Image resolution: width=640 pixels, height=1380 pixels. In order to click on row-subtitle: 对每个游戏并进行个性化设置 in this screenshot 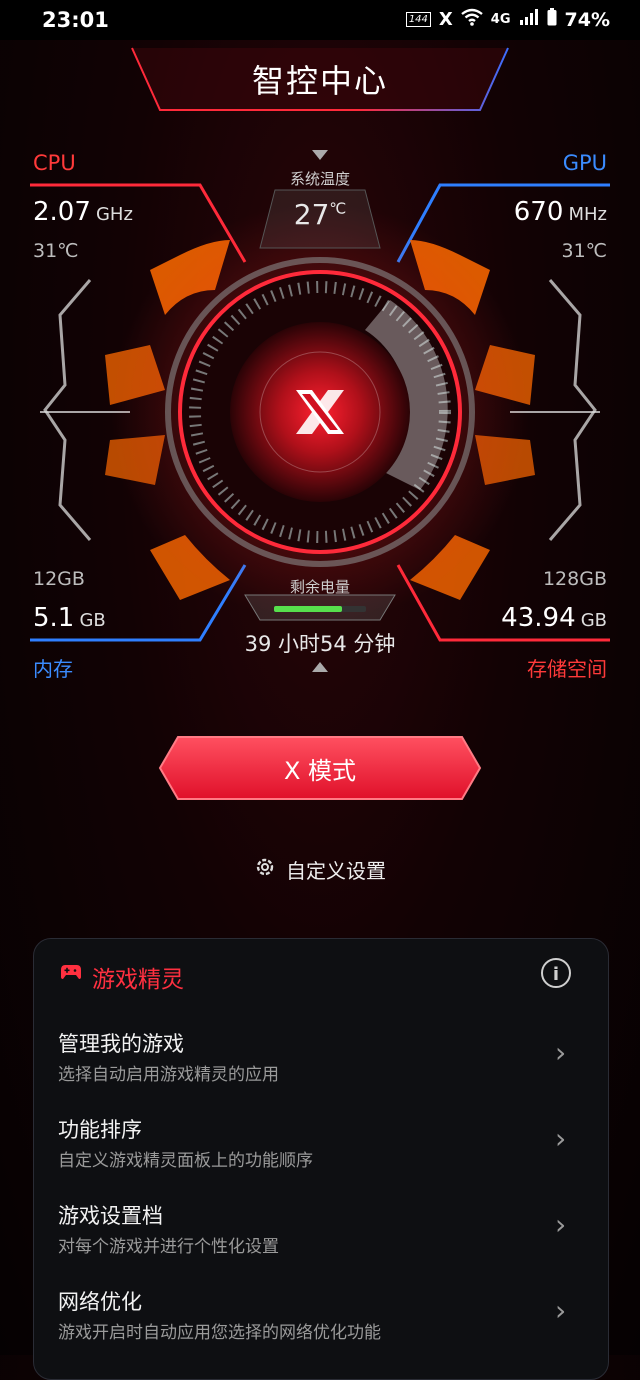, I will do `click(168, 1247)`.